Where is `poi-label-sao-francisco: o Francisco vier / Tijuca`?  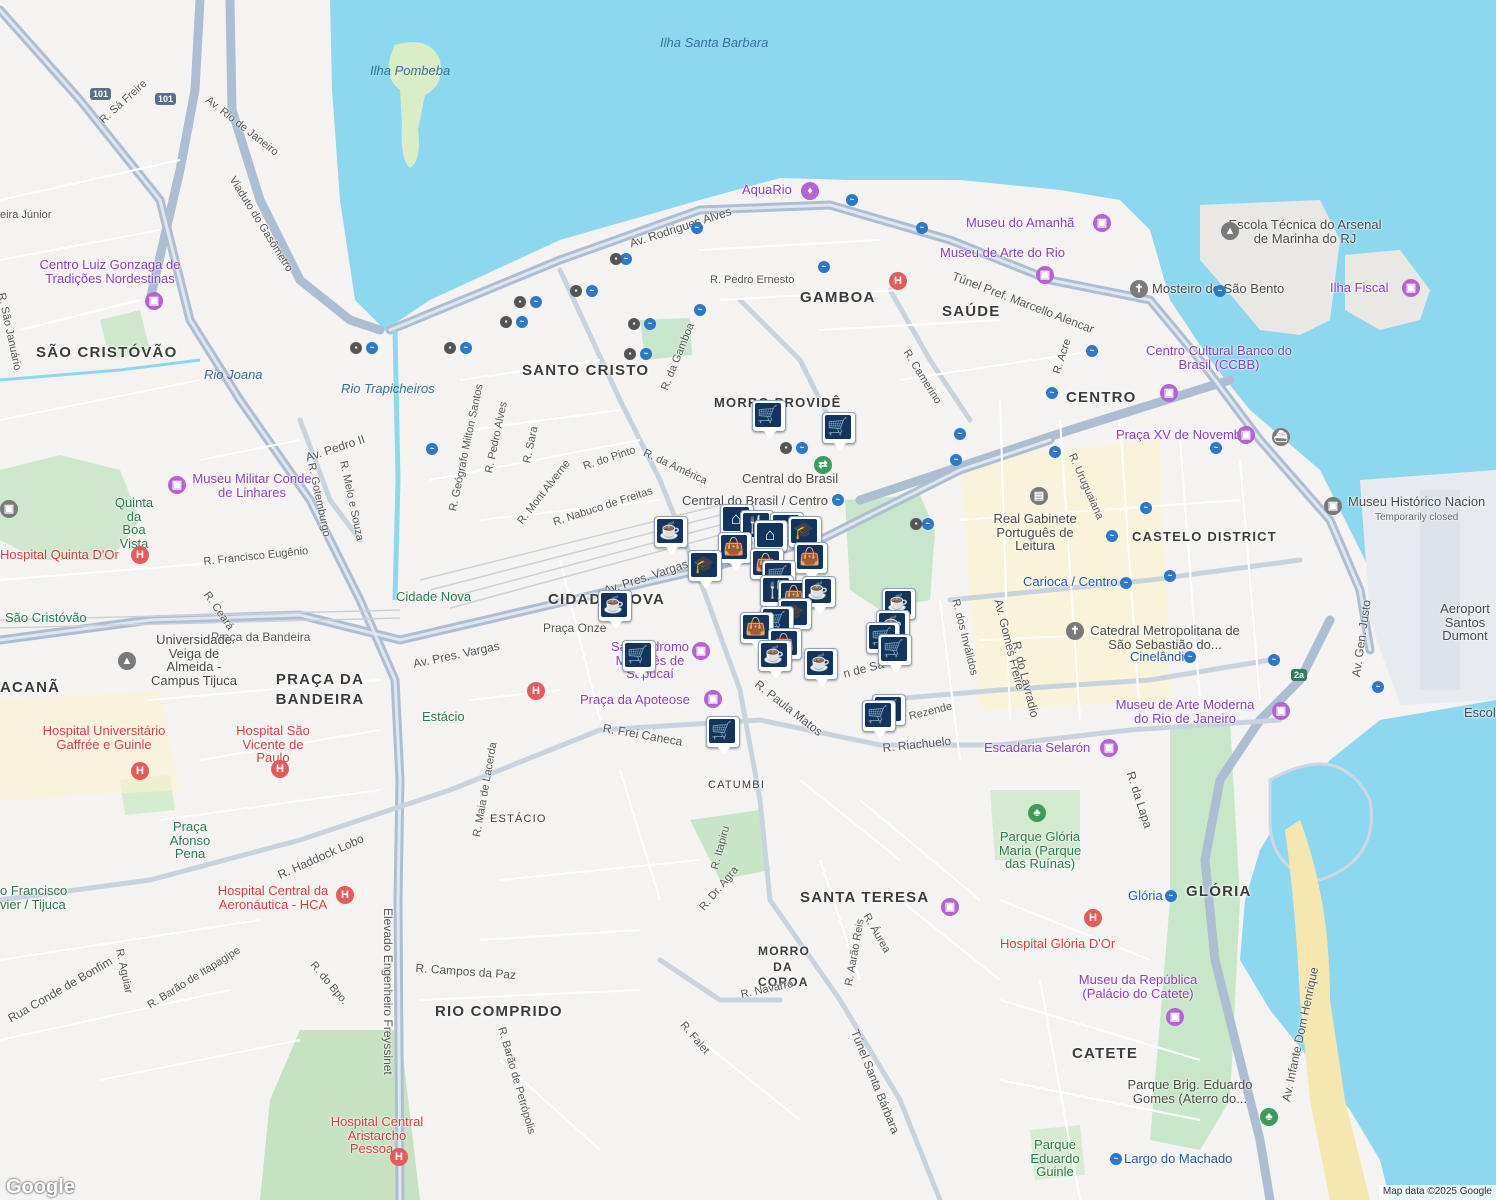 poi-label-sao-francisco: o Francisco vier / Tijuca is located at coordinates (35, 897).